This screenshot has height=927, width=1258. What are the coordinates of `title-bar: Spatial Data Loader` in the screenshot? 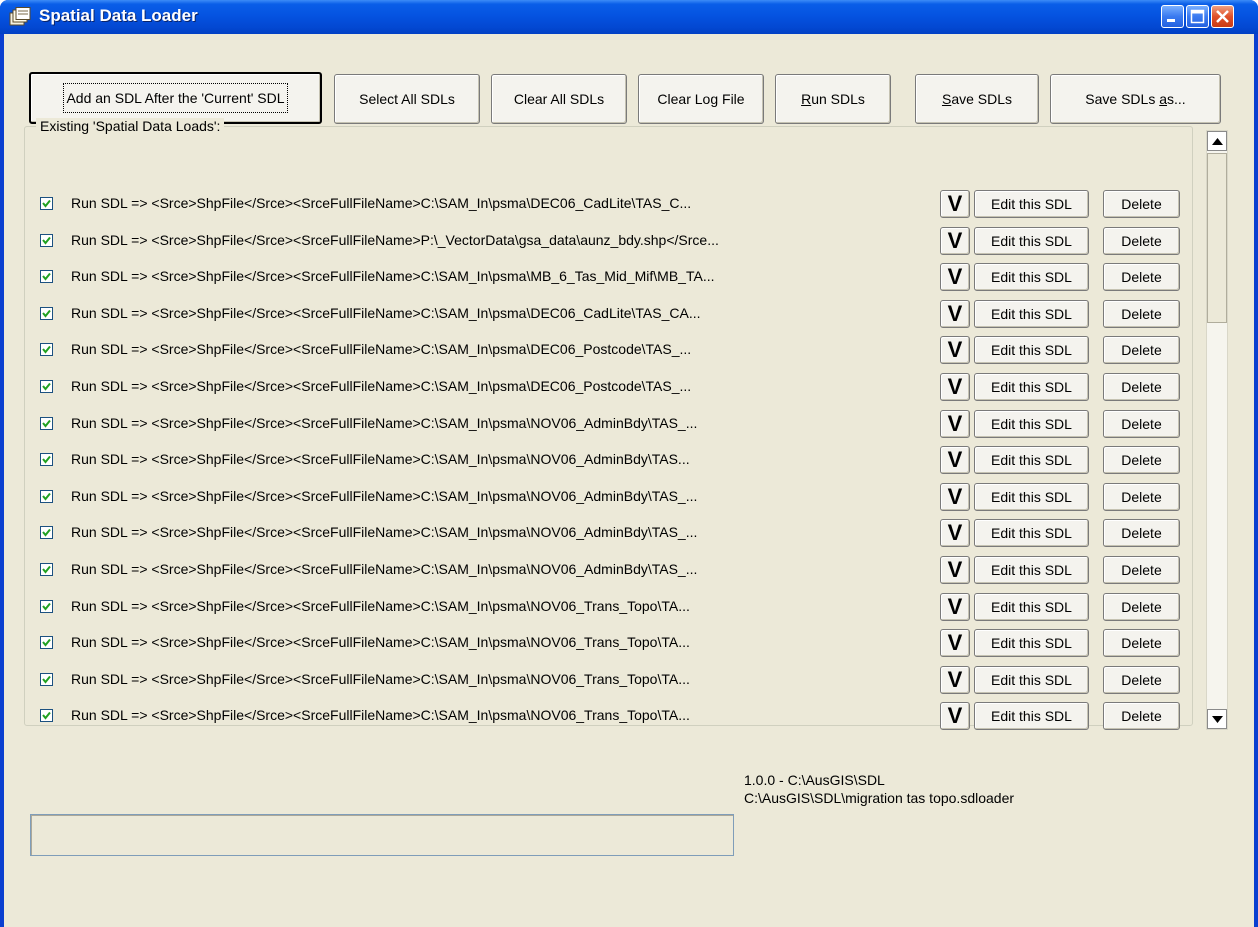 It's located at (629, 17).